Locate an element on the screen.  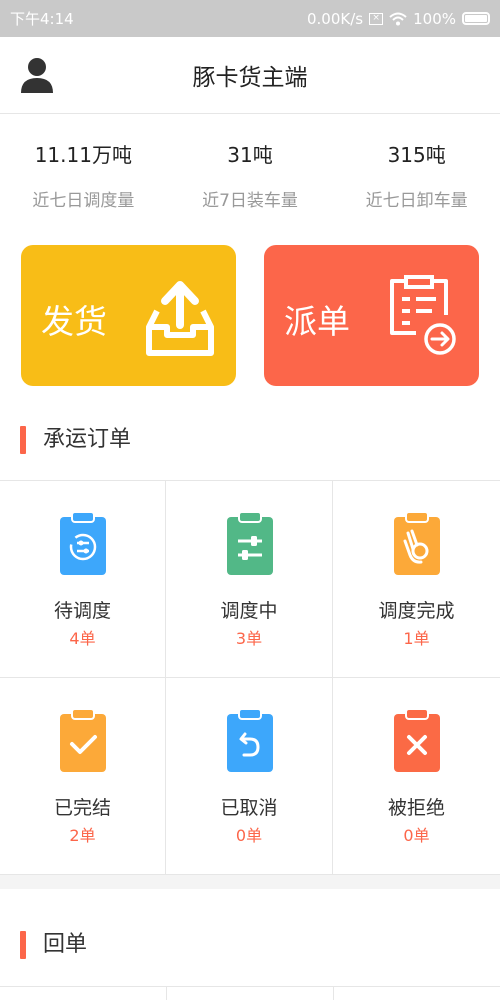
order-name: 调度完成 is located at coordinates (416, 611).